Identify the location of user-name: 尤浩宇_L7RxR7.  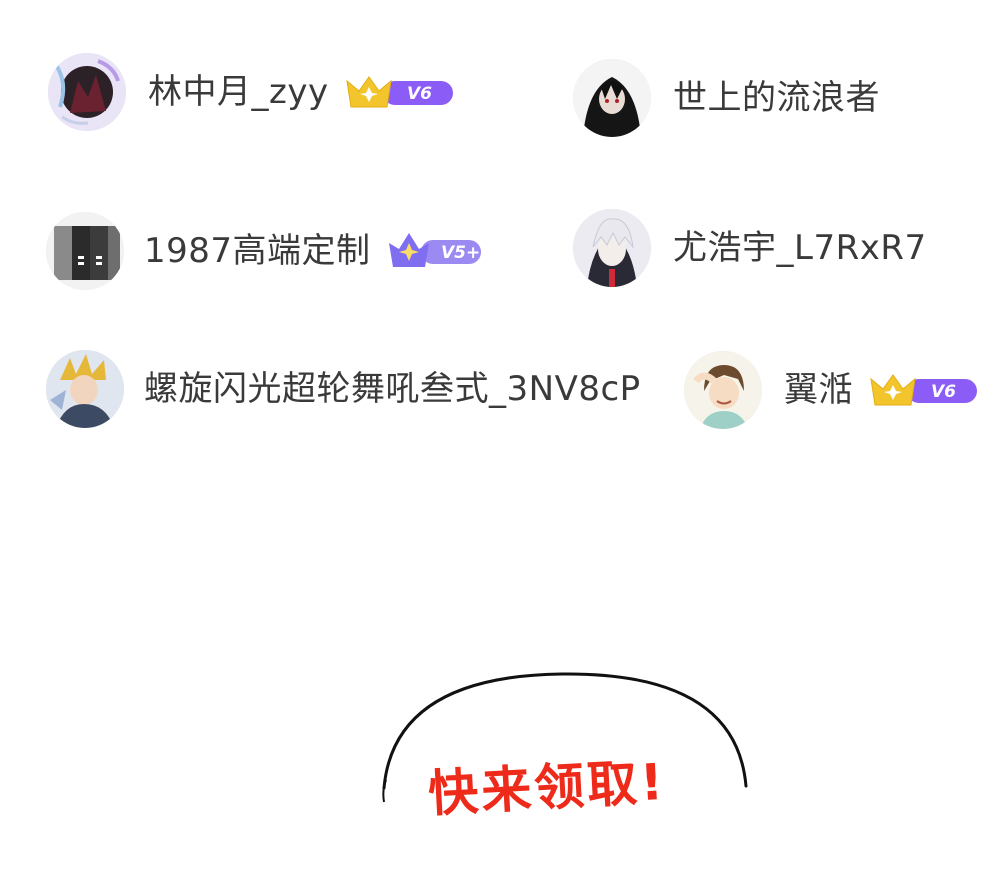
(800, 248).